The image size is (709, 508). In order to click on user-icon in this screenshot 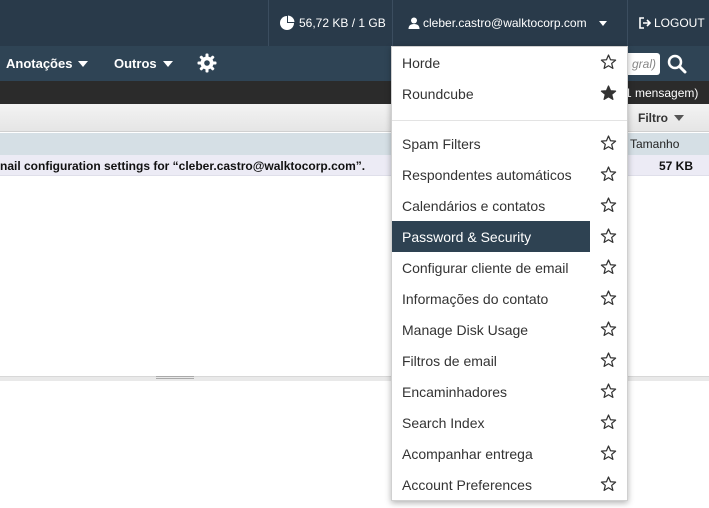, I will do `click(414, 23)`.